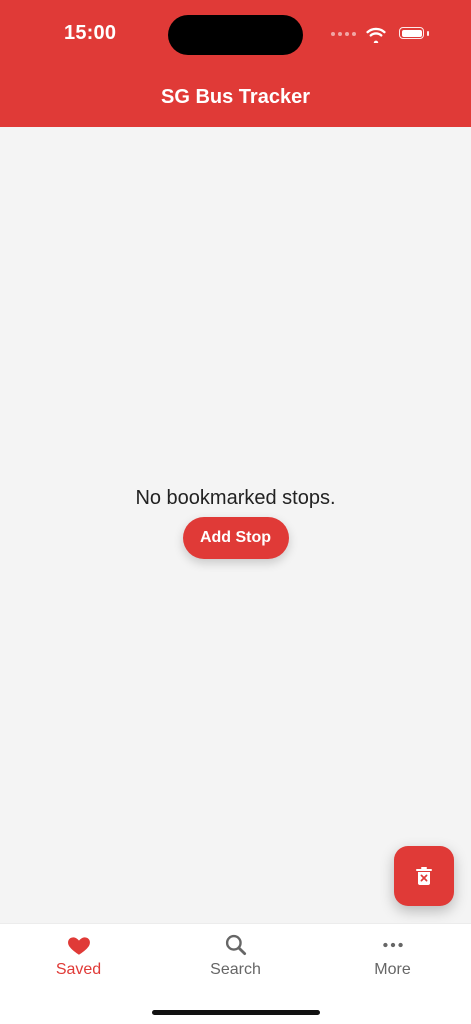 The height and width of the screenshot is (1024, 471). I want to click on search-icon, so click(235, 945).